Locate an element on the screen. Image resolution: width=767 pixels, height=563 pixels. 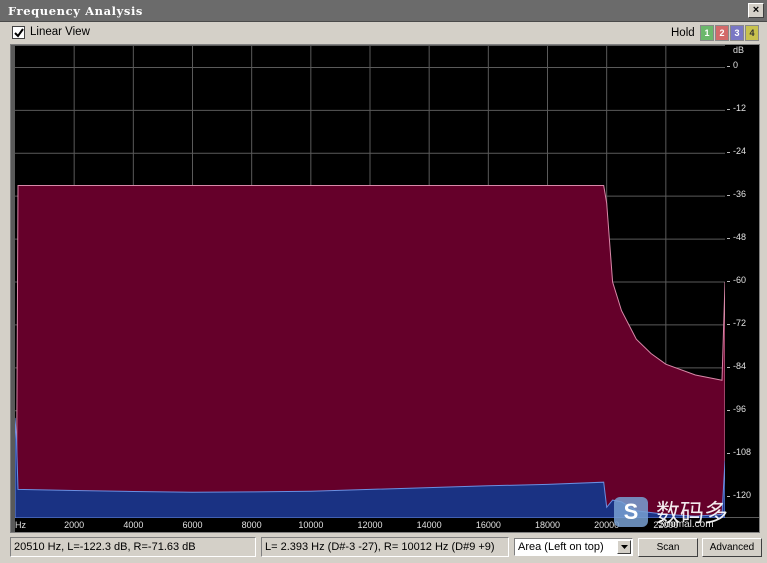
scan-button: Scan is located at coordinates (668, 547).